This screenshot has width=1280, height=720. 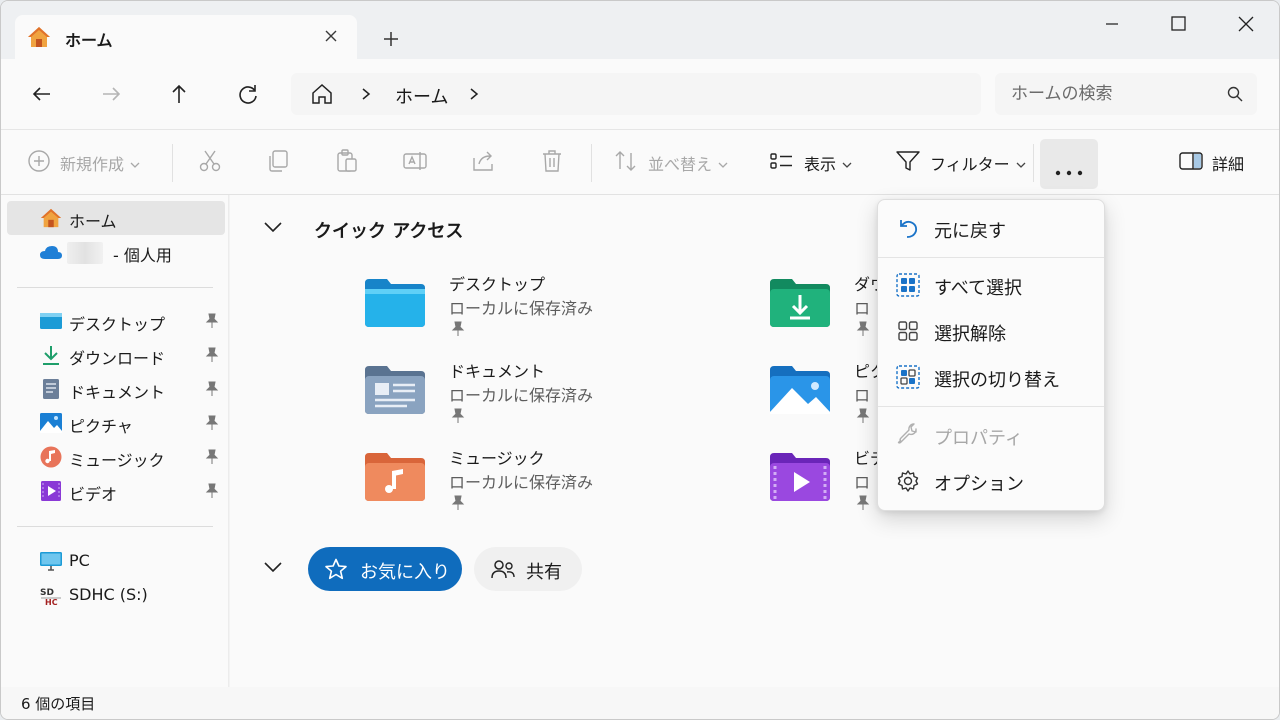 What do you see at coordinates (385, 569) in the screenshot?
I see `favorites-filter-button: お気に入り` at bounding box center [385, 569].